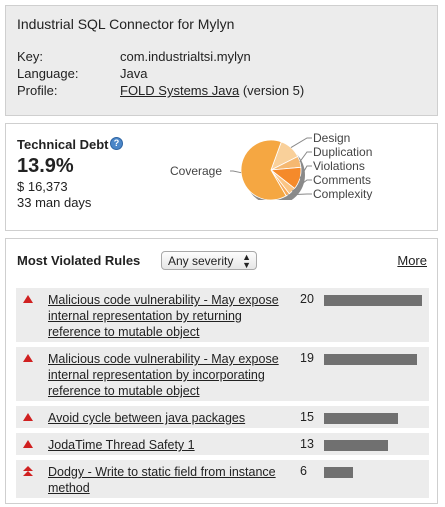 Image resolution: width=445 pixels, height=507 pixels. I want to click on pie-label-design: Design, so click(331, 138).